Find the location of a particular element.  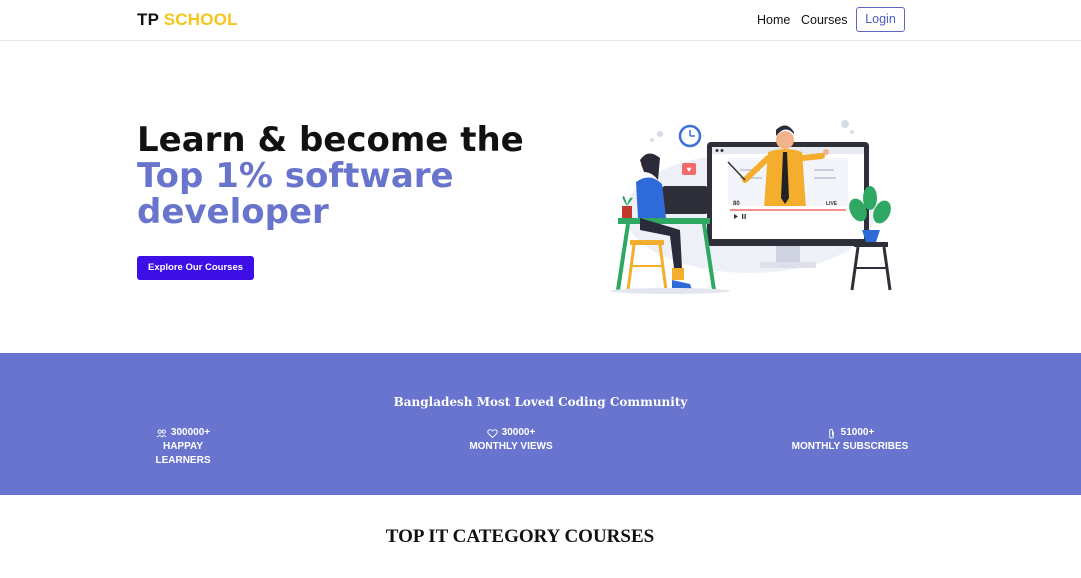

clock-icon is located at coordinates (690, 136).